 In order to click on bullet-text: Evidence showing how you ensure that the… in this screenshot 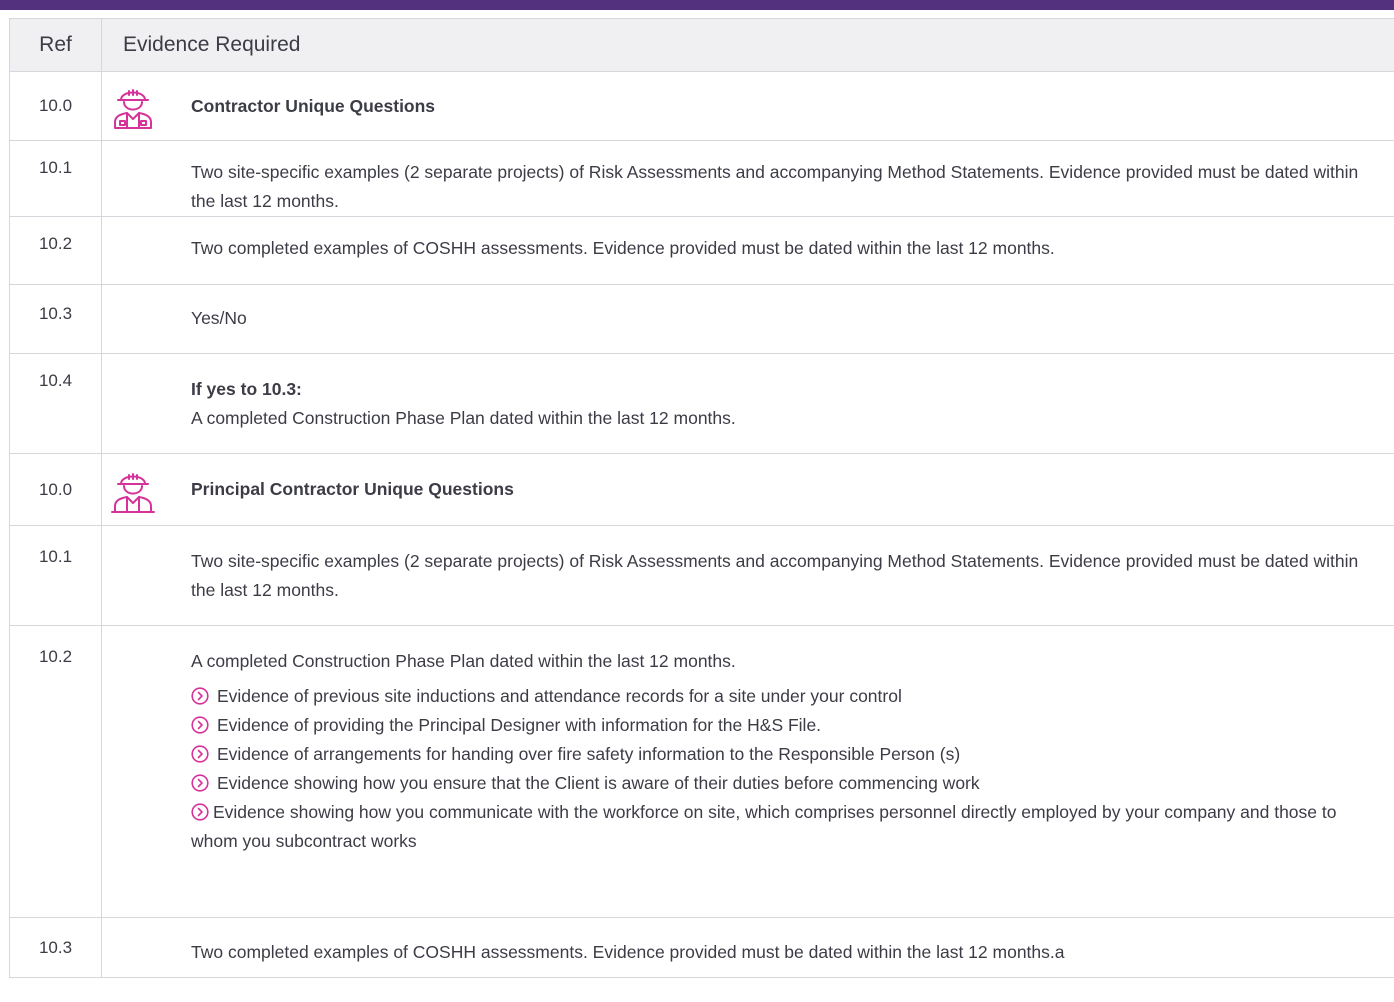, I will do `click(598, 783)`.